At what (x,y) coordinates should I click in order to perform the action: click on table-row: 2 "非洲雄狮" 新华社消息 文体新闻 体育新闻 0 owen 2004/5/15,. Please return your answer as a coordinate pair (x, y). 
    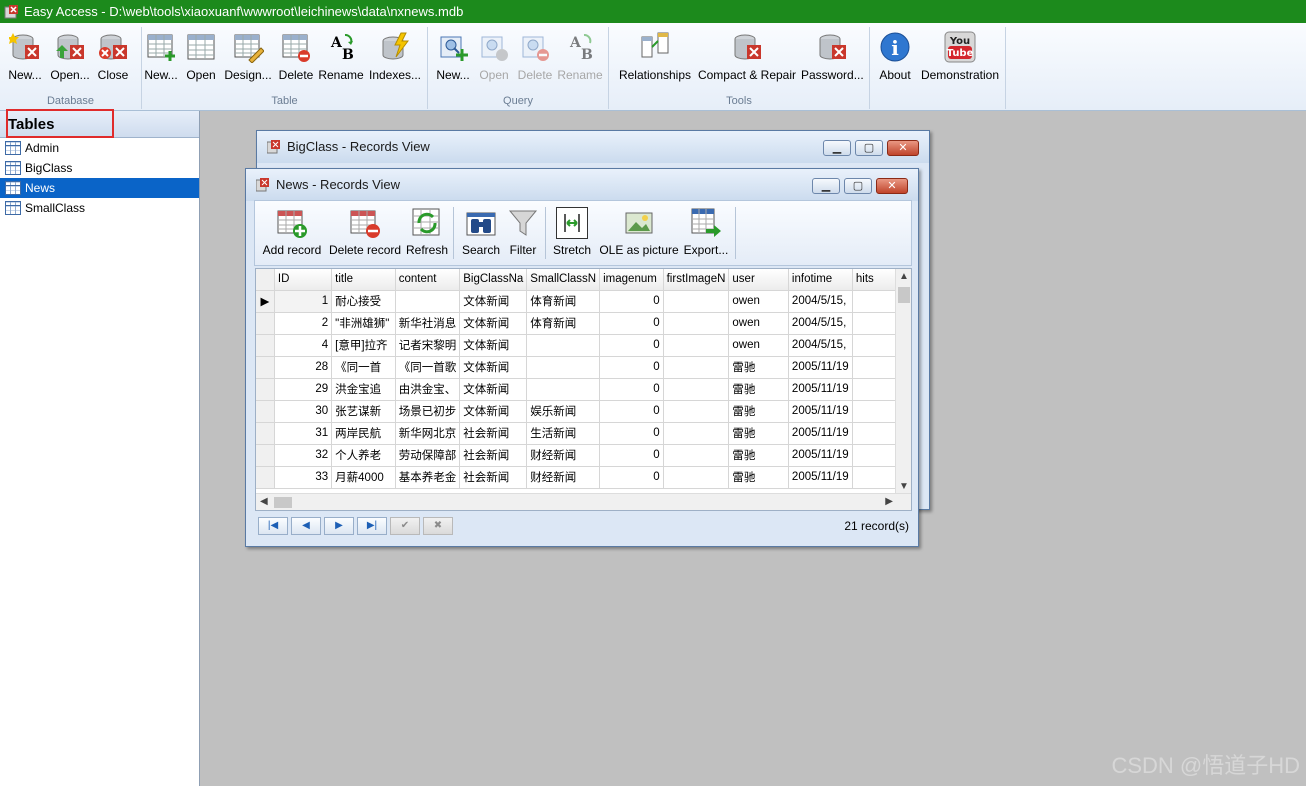
    Looking at the image, I should click on (583, 323).